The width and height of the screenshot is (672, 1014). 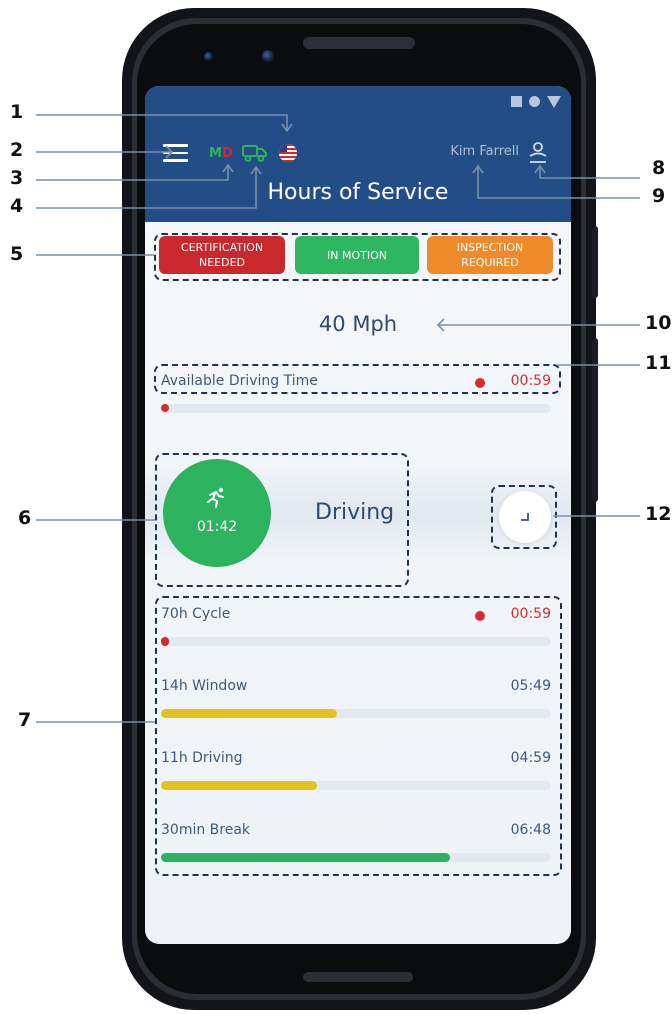 What do you see at coordinates (25, 518) in the screenshot?
I see `callout-6: 6` at bounding box center [25, 518].